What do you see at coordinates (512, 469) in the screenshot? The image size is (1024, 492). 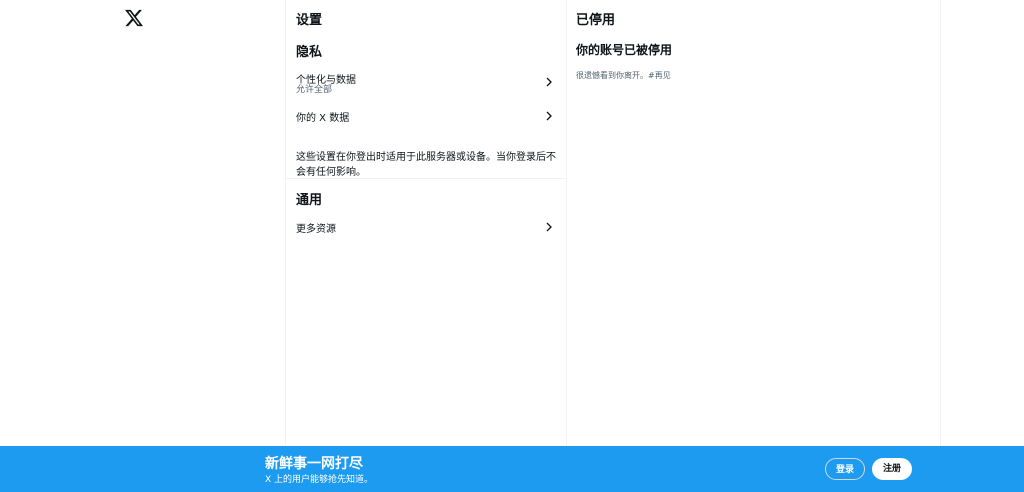 I see `signup-banner: 新鲜事一网打尽 X 上的用户能够抢先知道。 登录 注册` at bounding box center [512, 469].